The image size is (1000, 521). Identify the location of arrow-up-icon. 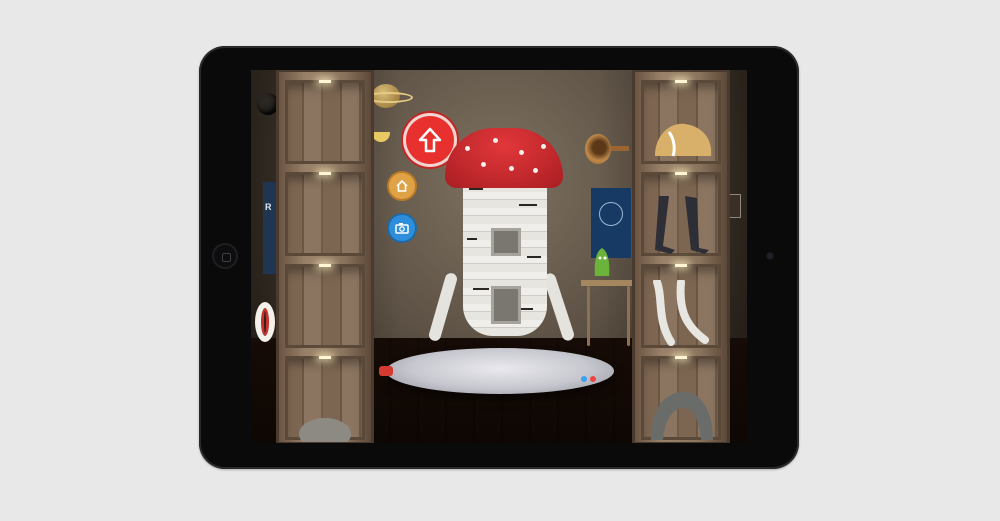
(430, 140).